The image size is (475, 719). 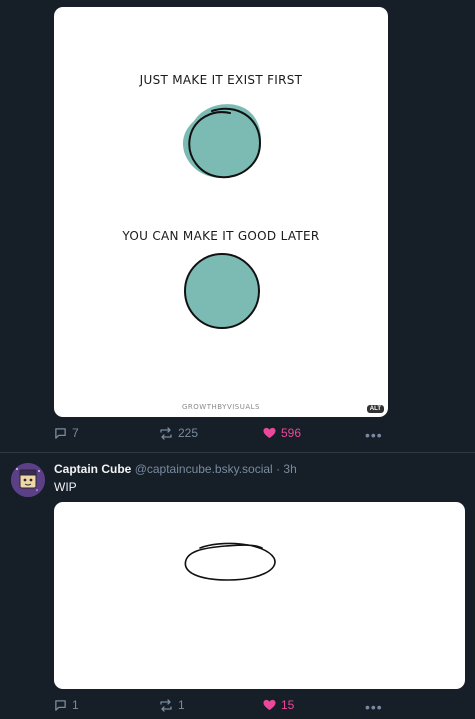 What do you see at coordinates (222, 141) in the screenshot?
I see `sketchy-circle-illustration` at bounding box center [222, 141].